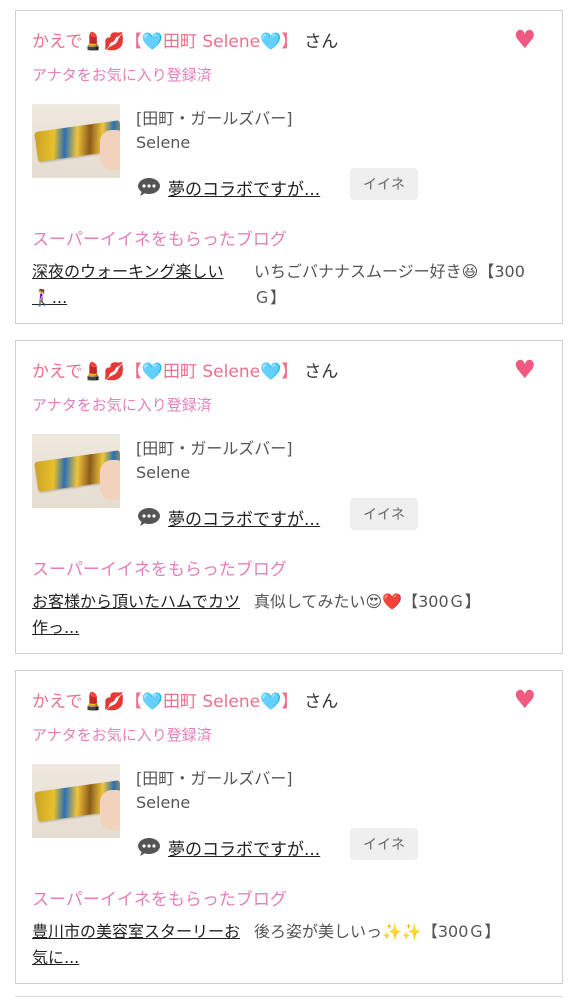 Image resolution: width=579 pixels, height=1000 pixels. What do you see at coordinates (389, 284) in the screenshot?
I see `comment-text: いちごバナナスムージー好き😆【300Ｇ】` at bounding box center [389, 284].